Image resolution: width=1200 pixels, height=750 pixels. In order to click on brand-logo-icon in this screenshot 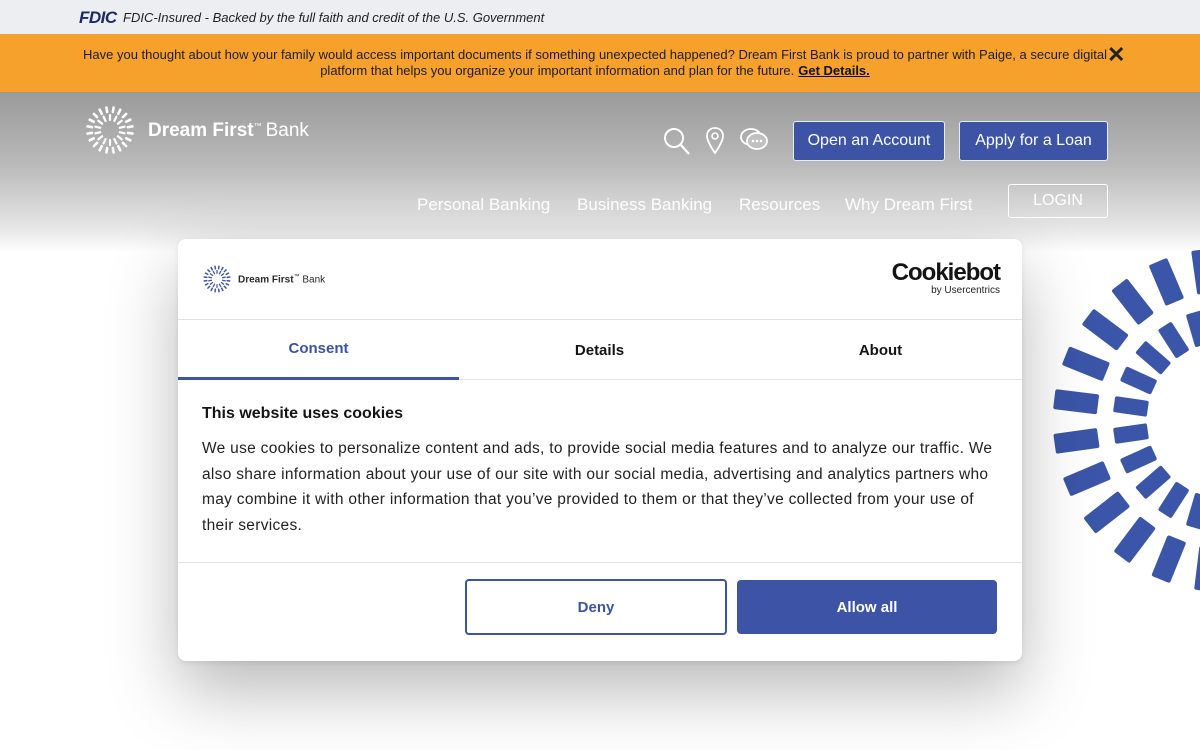, I will do `click(110, 130)`.